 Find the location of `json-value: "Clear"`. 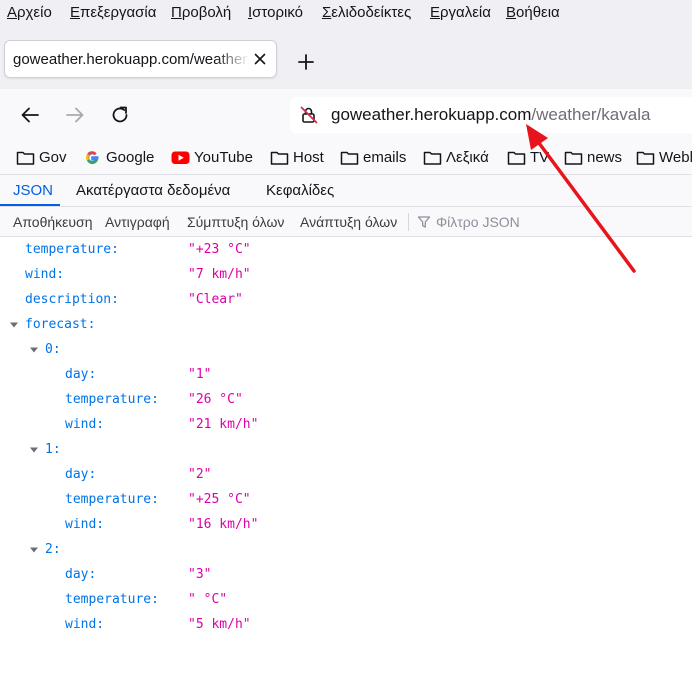

json-value: "Clear" is located at coordinates (215, 299).